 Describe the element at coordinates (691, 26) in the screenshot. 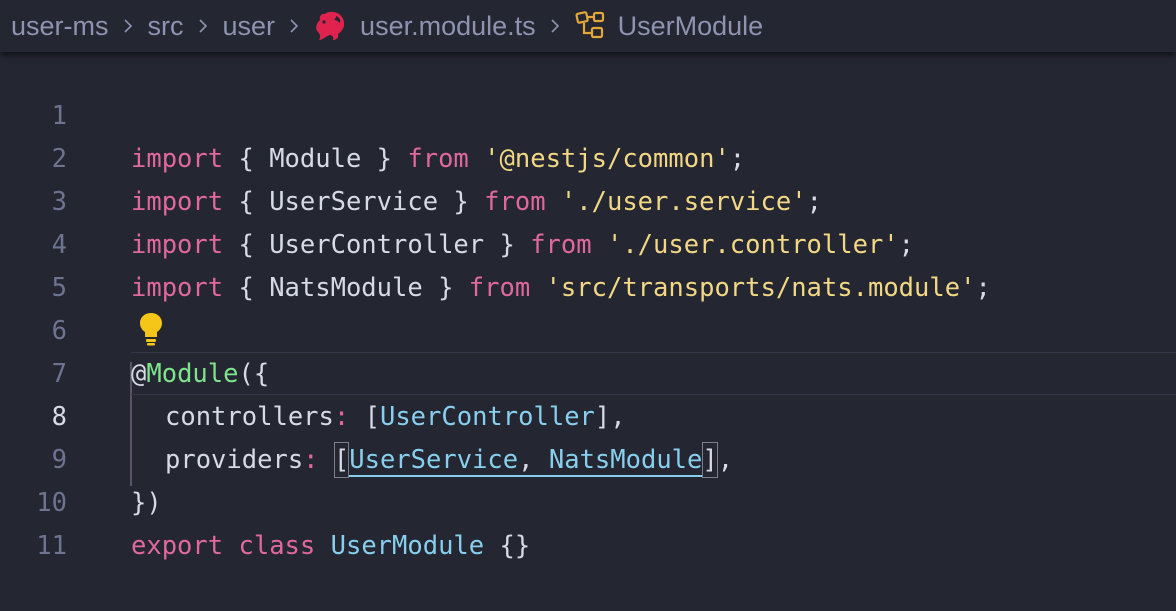

I see `breadcrumb-item-symbol: UserModule` at that location.